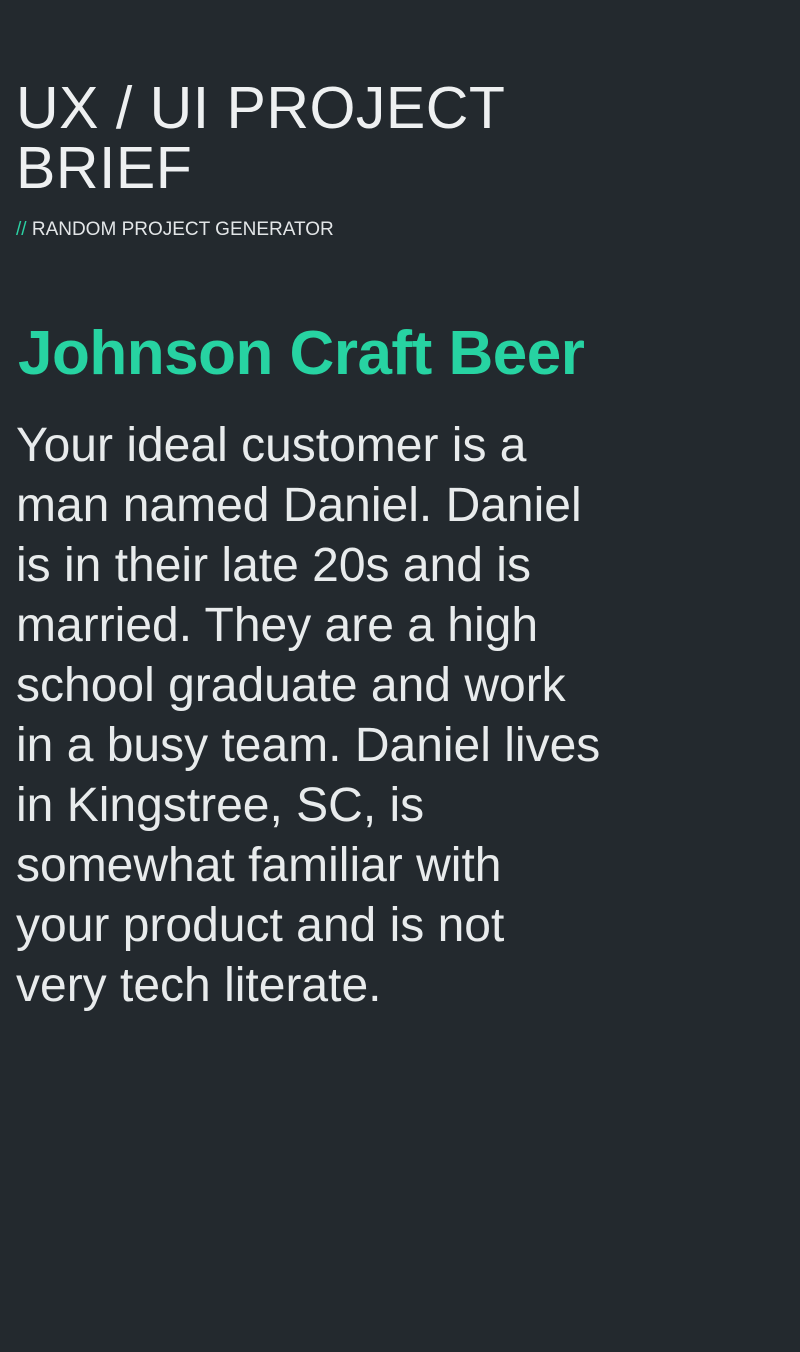  I want to click on subtitle-slashes: //, so click(21, 229).